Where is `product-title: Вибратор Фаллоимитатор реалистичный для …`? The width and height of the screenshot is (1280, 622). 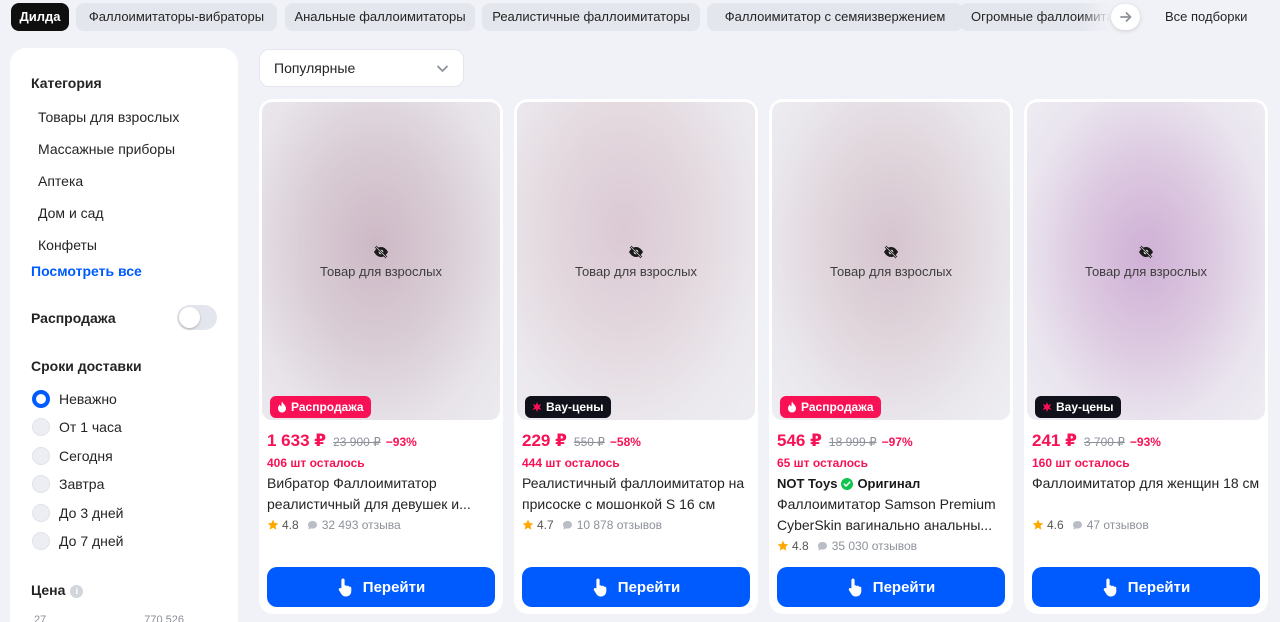
product-title: Вибратор Фаллоимитатор реалистичный для … is located at coordinates (382, 494).